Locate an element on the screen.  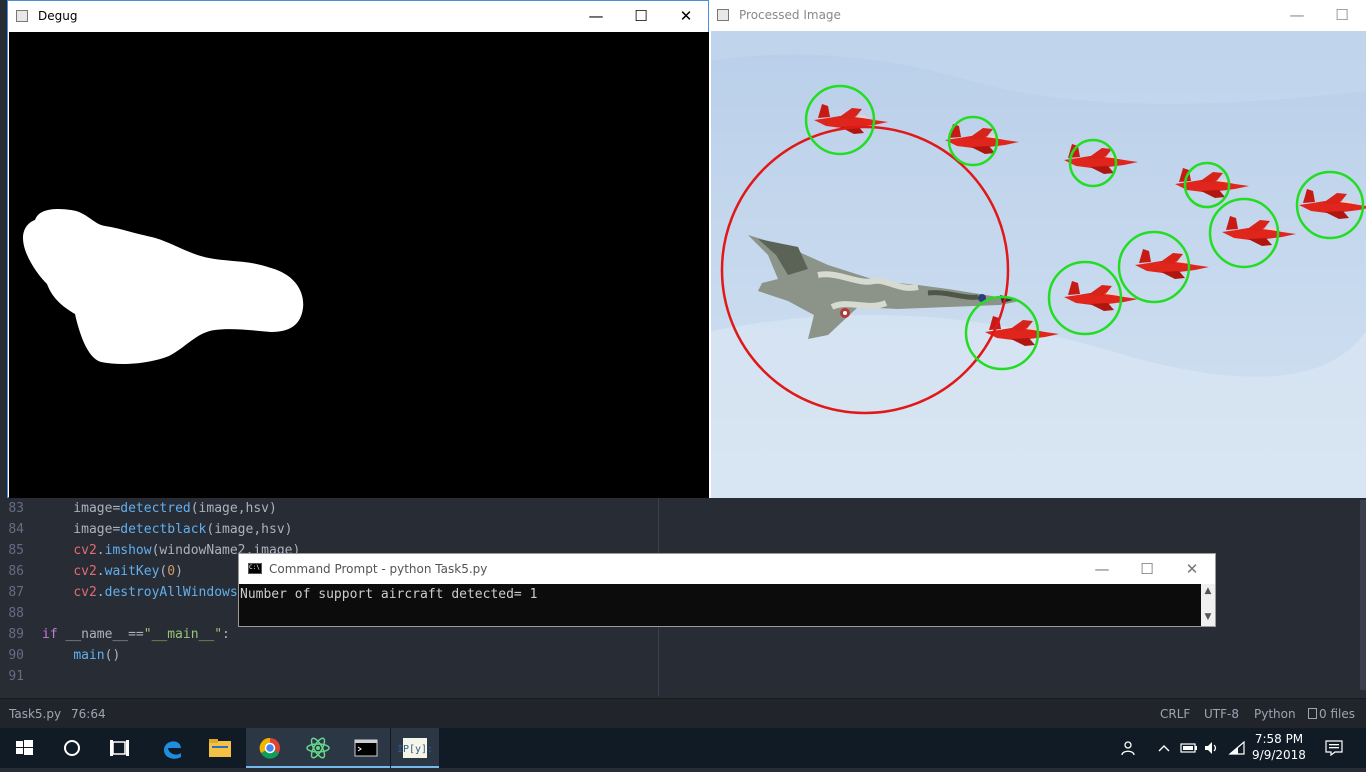
debug-window-title: Degug is located at coordinates (58, 16).